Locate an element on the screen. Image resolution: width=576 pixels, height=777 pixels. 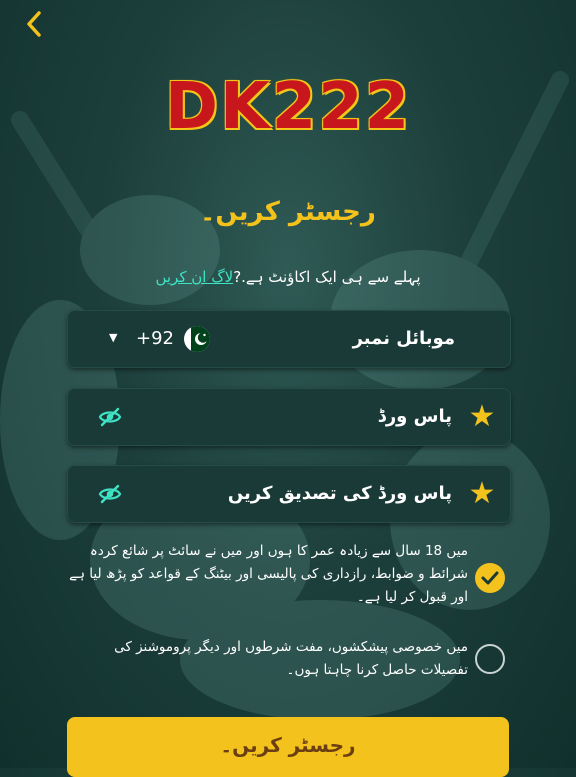
country-code: +92 is located at coordinates (155, 339).